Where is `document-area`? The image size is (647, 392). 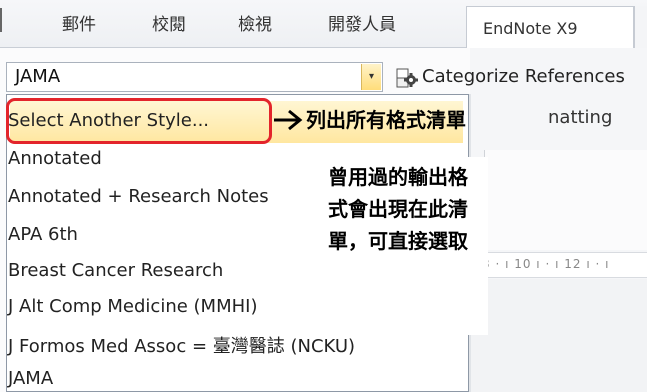
document-area is located at coordinates (565, 200).